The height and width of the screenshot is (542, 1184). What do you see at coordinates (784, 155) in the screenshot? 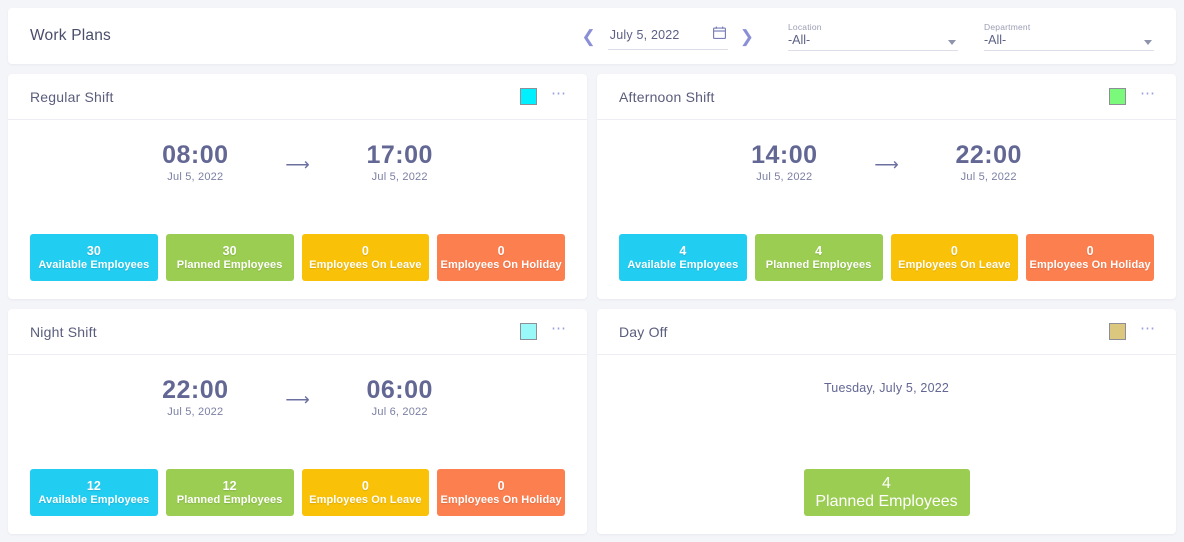
I see `start-time: 14:00` at bounding box center [784, 155].